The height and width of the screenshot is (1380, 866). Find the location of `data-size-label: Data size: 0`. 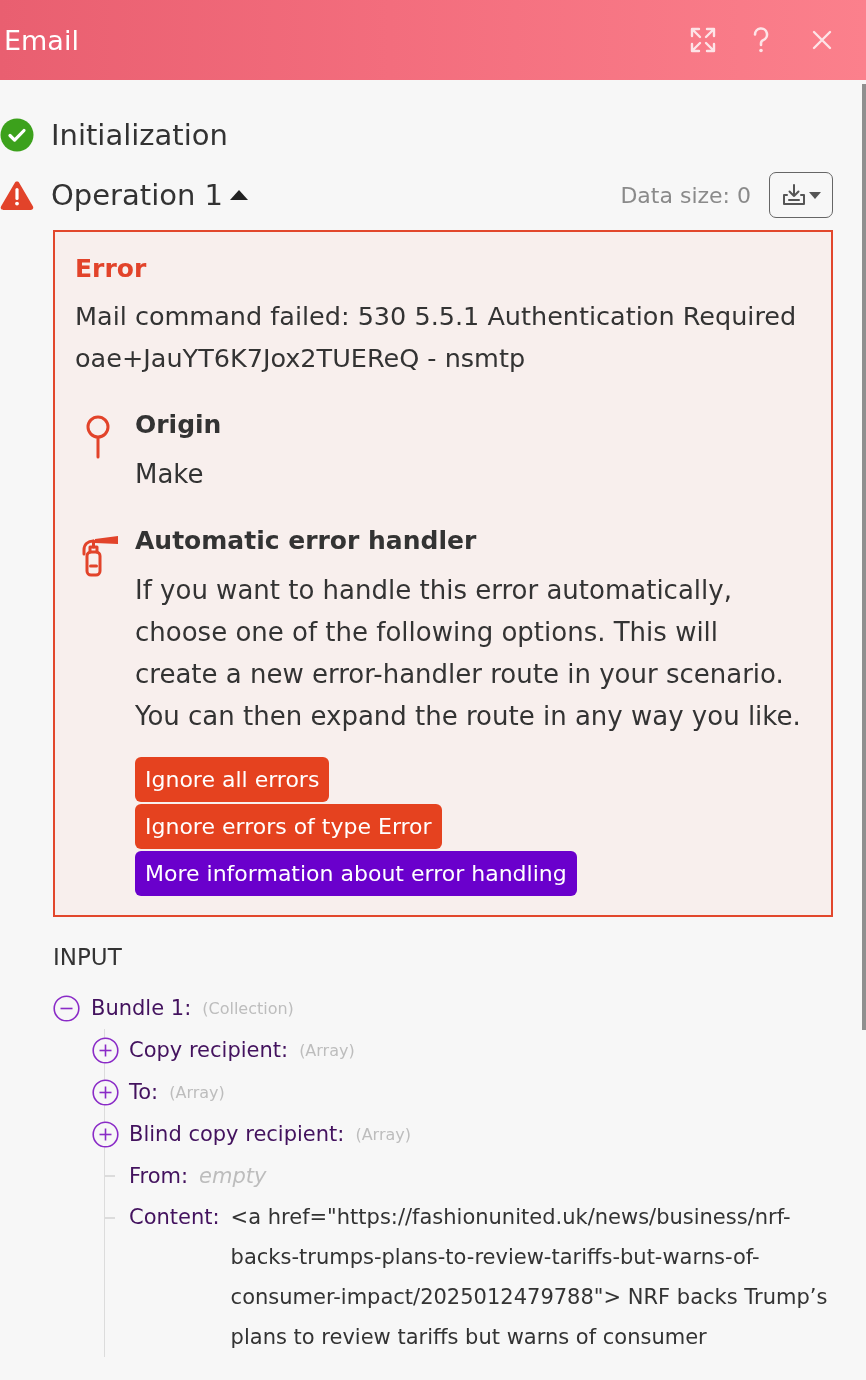

data-size-label: Data size: 0 is located at coordinates (685, 195).